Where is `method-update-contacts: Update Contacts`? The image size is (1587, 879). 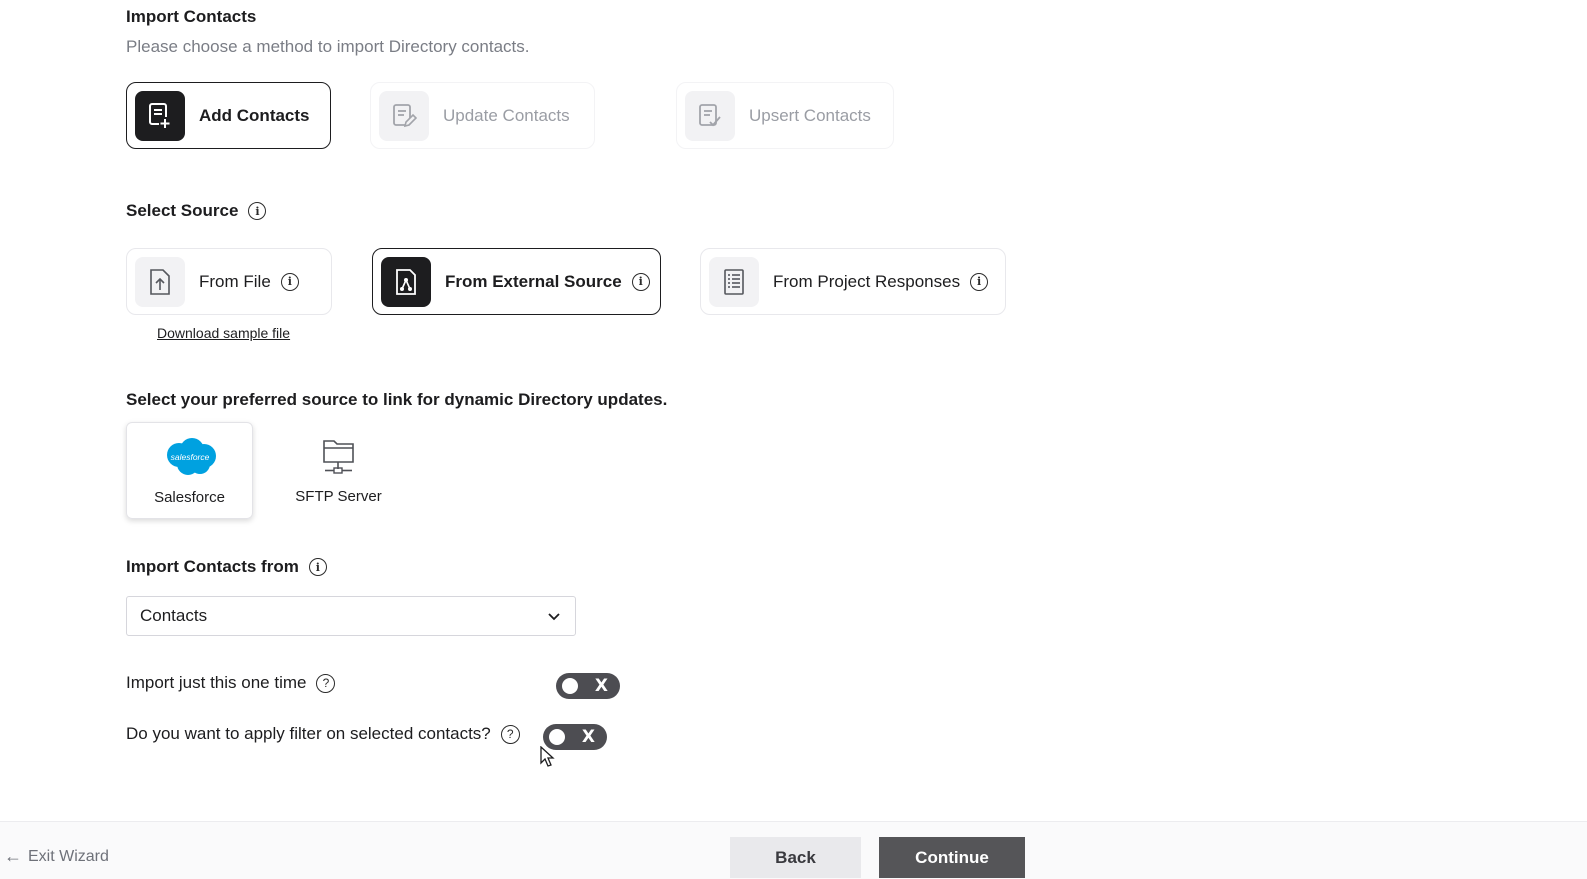 method-update-contacts: Update Contacts is located at coordinates (482, 115).